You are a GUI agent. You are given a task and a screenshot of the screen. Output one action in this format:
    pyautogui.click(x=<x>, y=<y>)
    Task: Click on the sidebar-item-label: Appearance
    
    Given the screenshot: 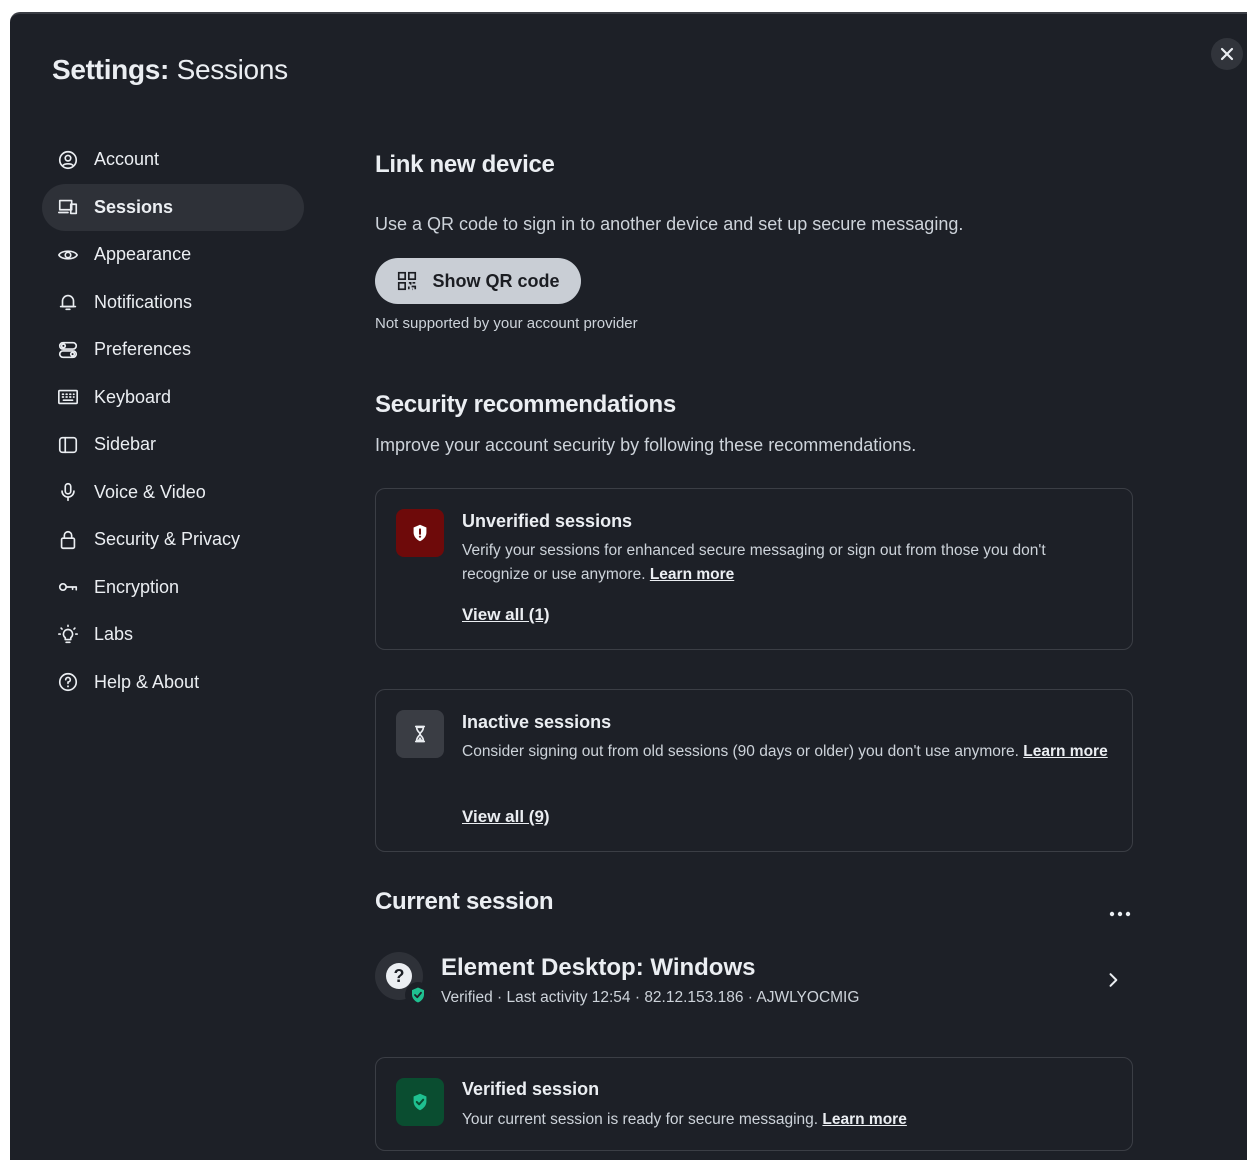 What is the action you would take?
    pyautogui.click(x=143, y=254)
    